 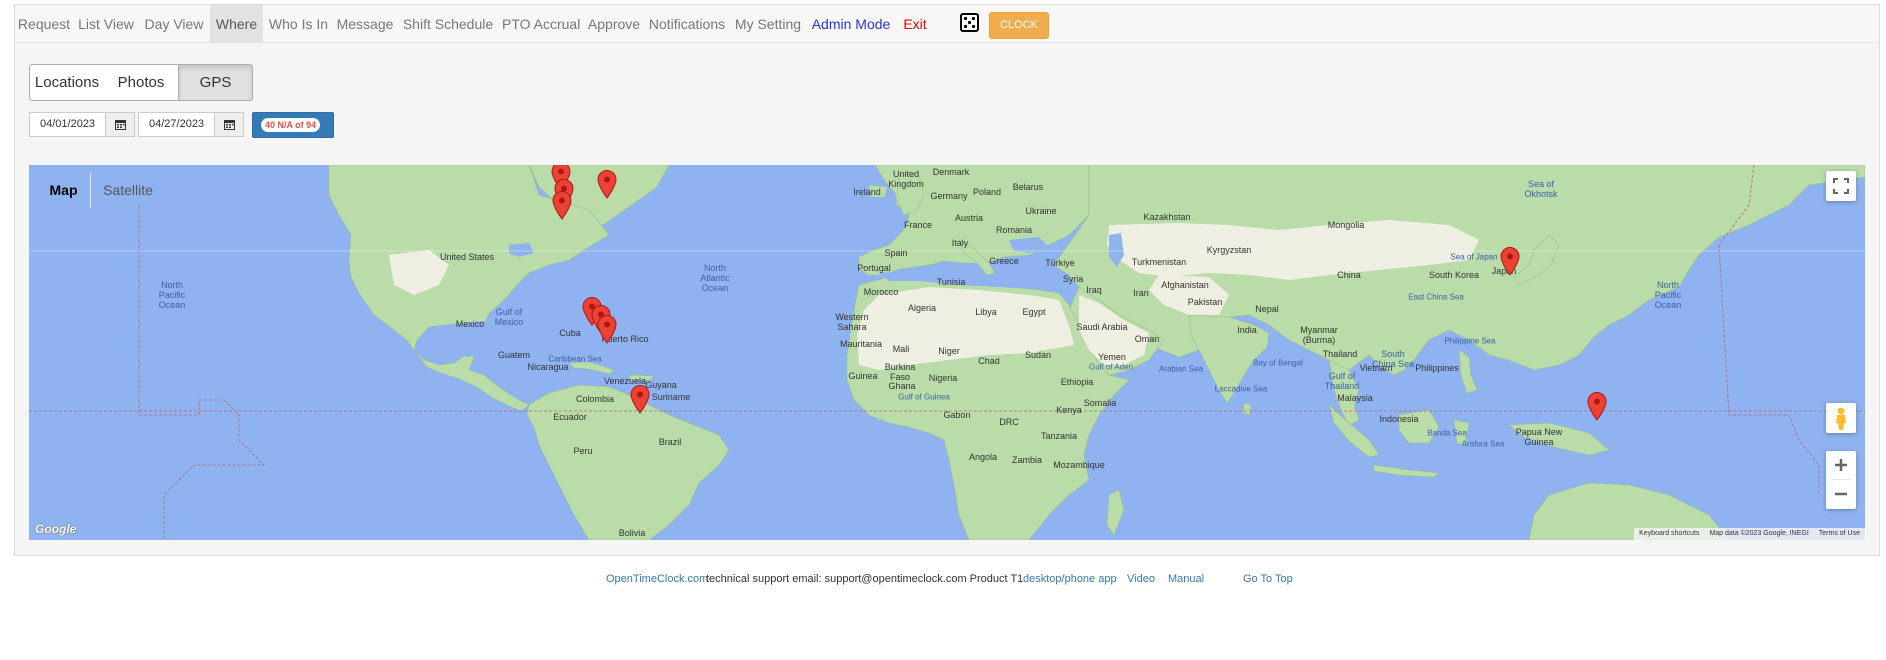 What do you see at coordinates (215, 82) in the screenshot?
I see `tab-gps: GPS` at bounding box center [215, 82].